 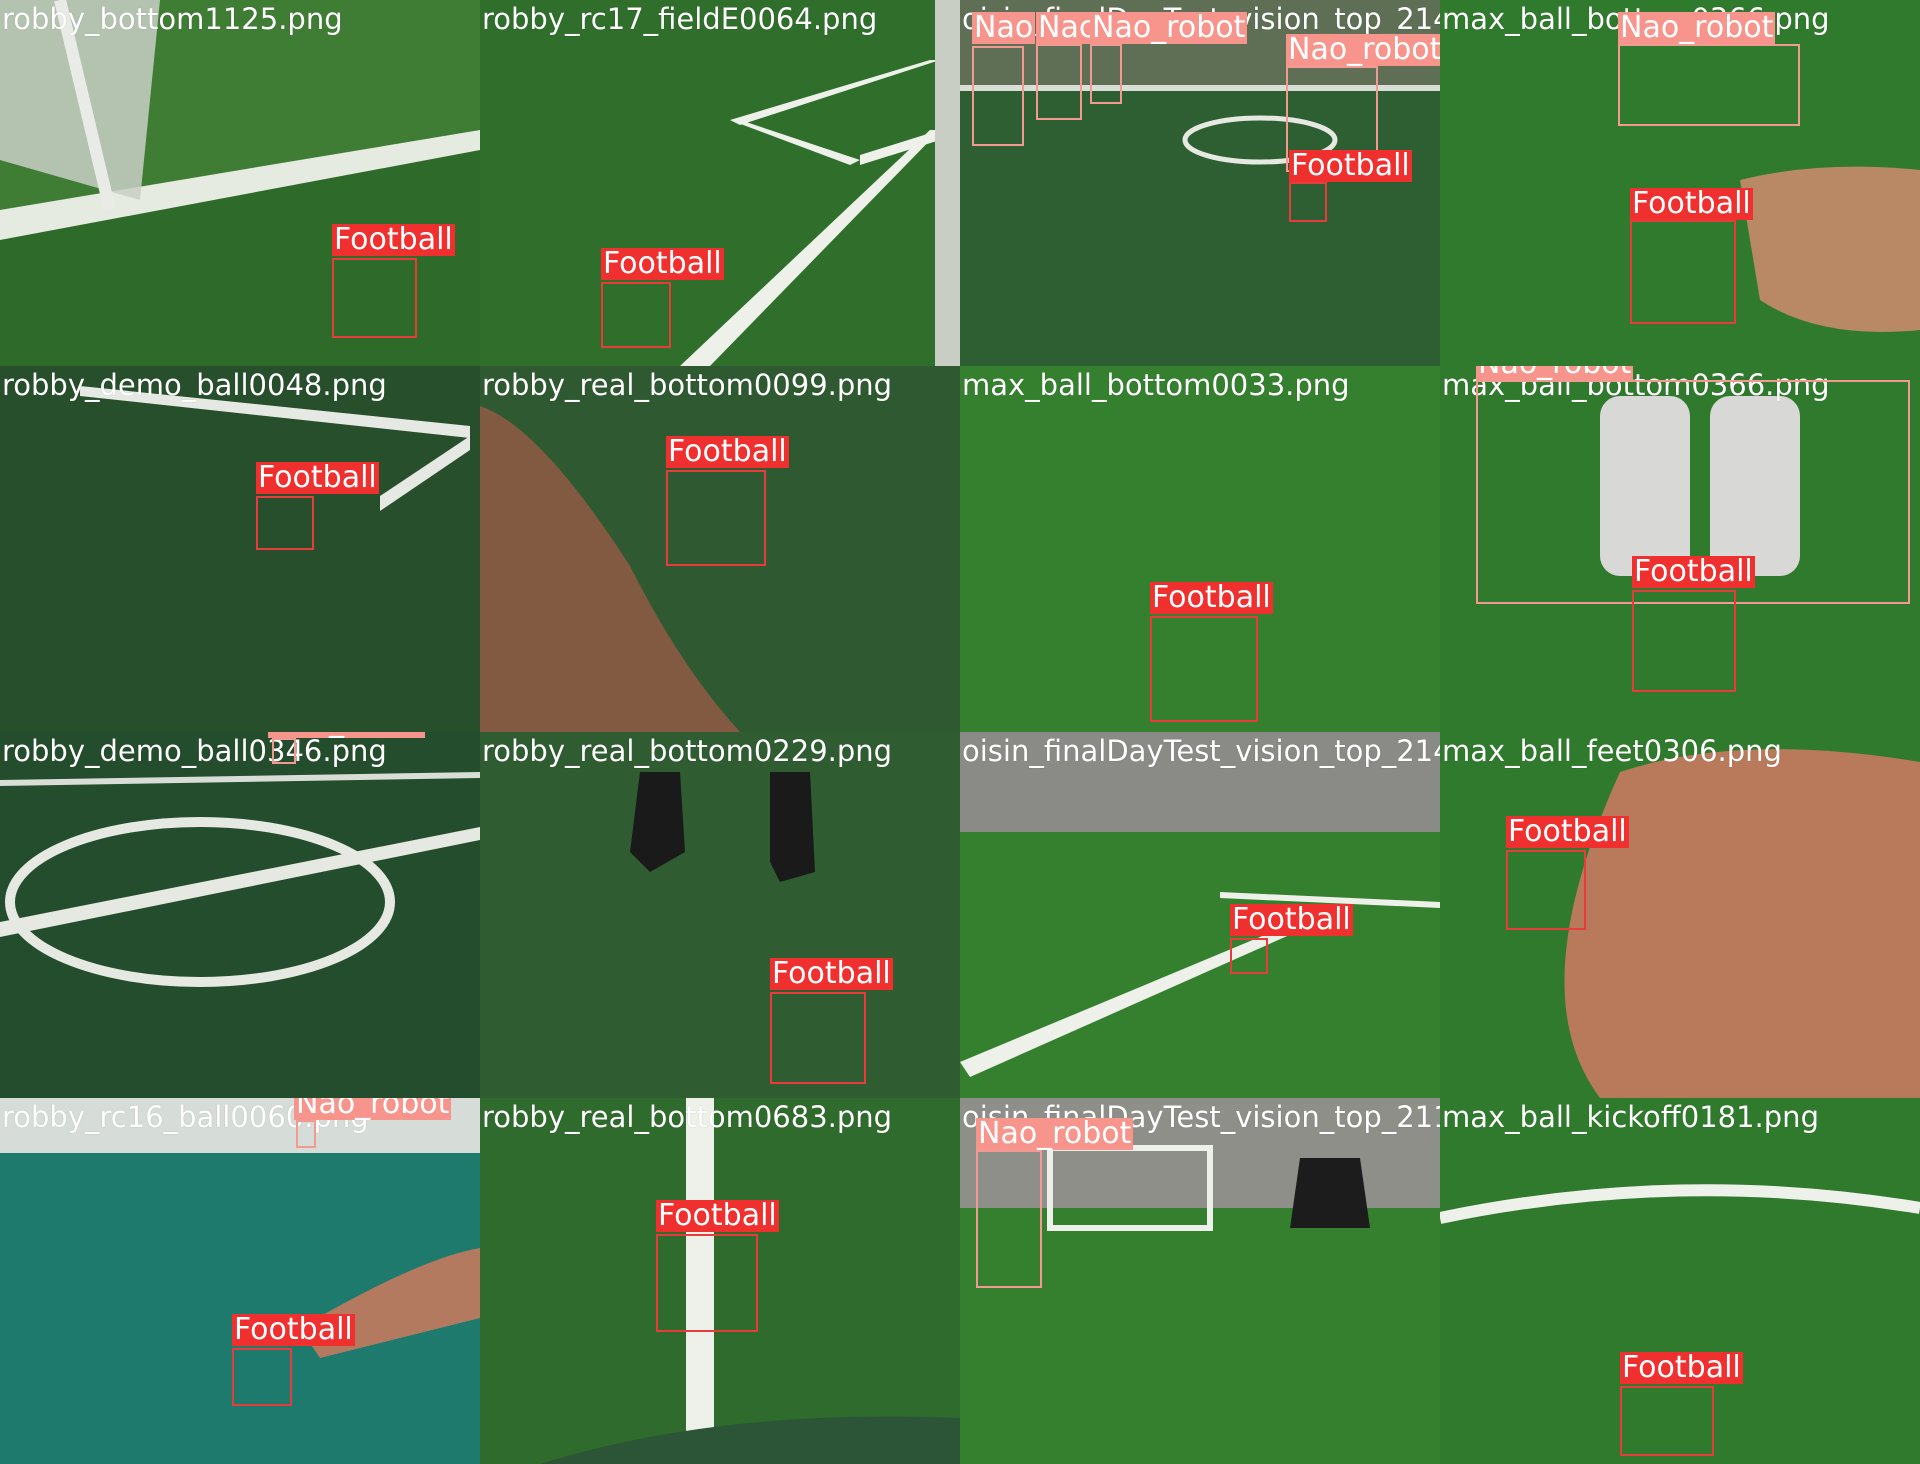 I want to click on tile-6: robby_real_bottom0099.png Football, so click(x=720, y=549).